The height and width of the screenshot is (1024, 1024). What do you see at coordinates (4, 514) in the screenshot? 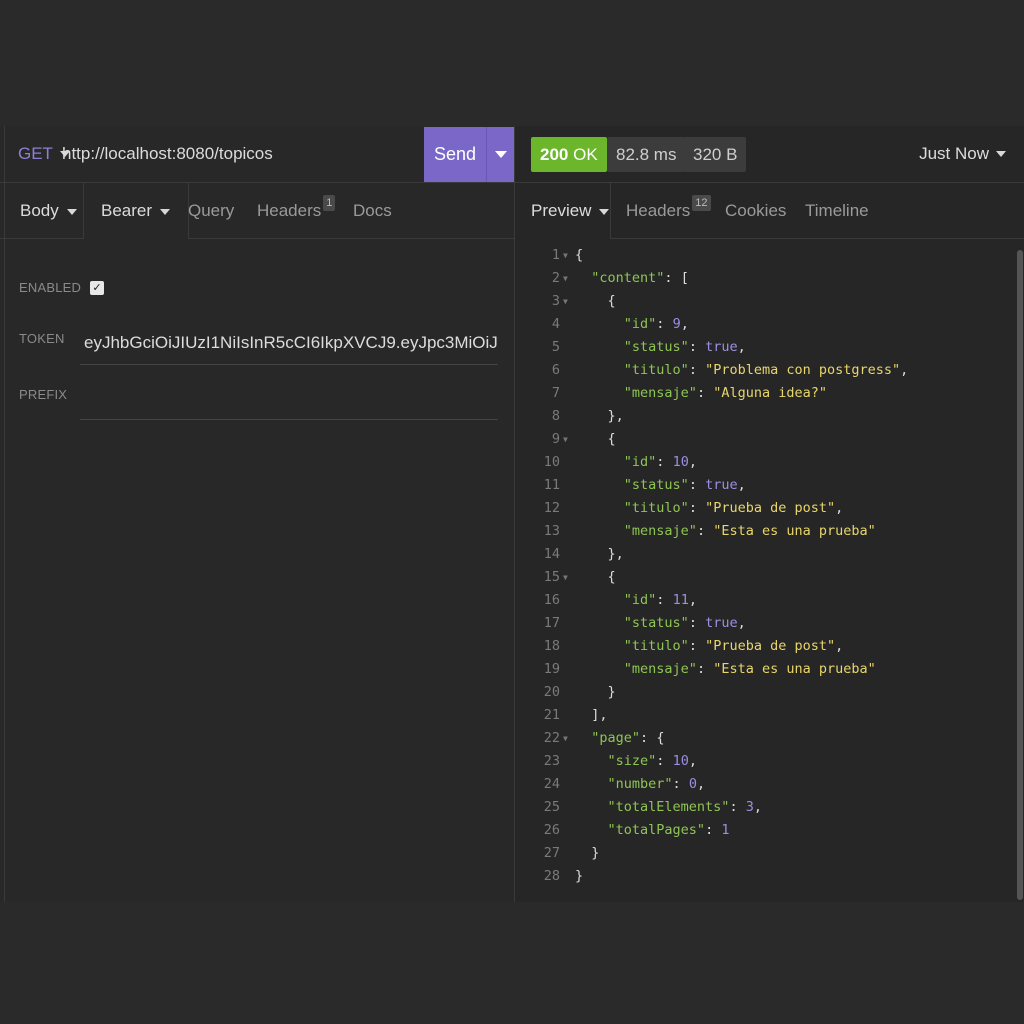
I see `pane-border` at bounding box center [4, 514].